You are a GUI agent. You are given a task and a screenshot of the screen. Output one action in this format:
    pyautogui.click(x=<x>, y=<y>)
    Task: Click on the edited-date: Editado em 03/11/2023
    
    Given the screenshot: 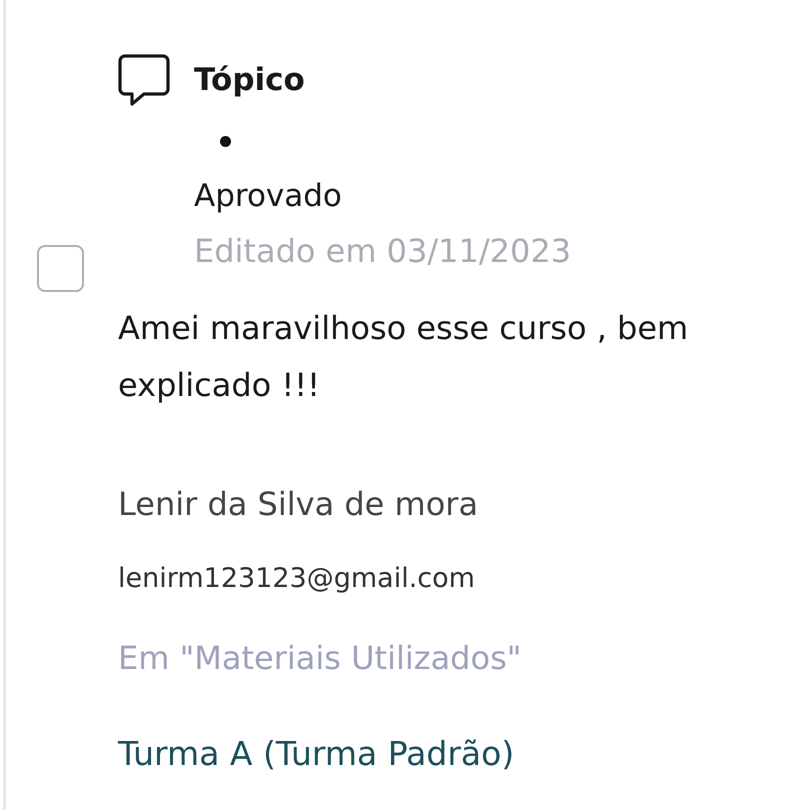 What is the action you would take?
    pyautogui.click(x=383, y=251)
    